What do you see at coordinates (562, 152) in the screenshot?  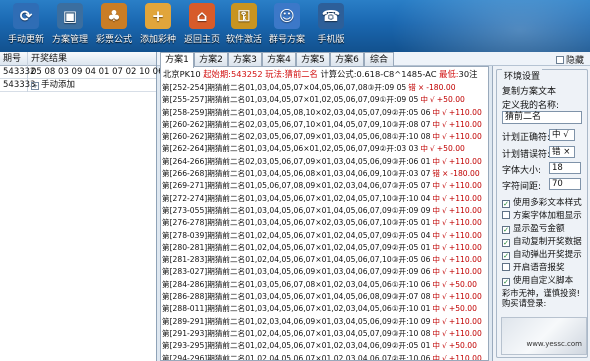 I see `wrong-symbol-input: 错 ×` at bounding box center [562, 152].